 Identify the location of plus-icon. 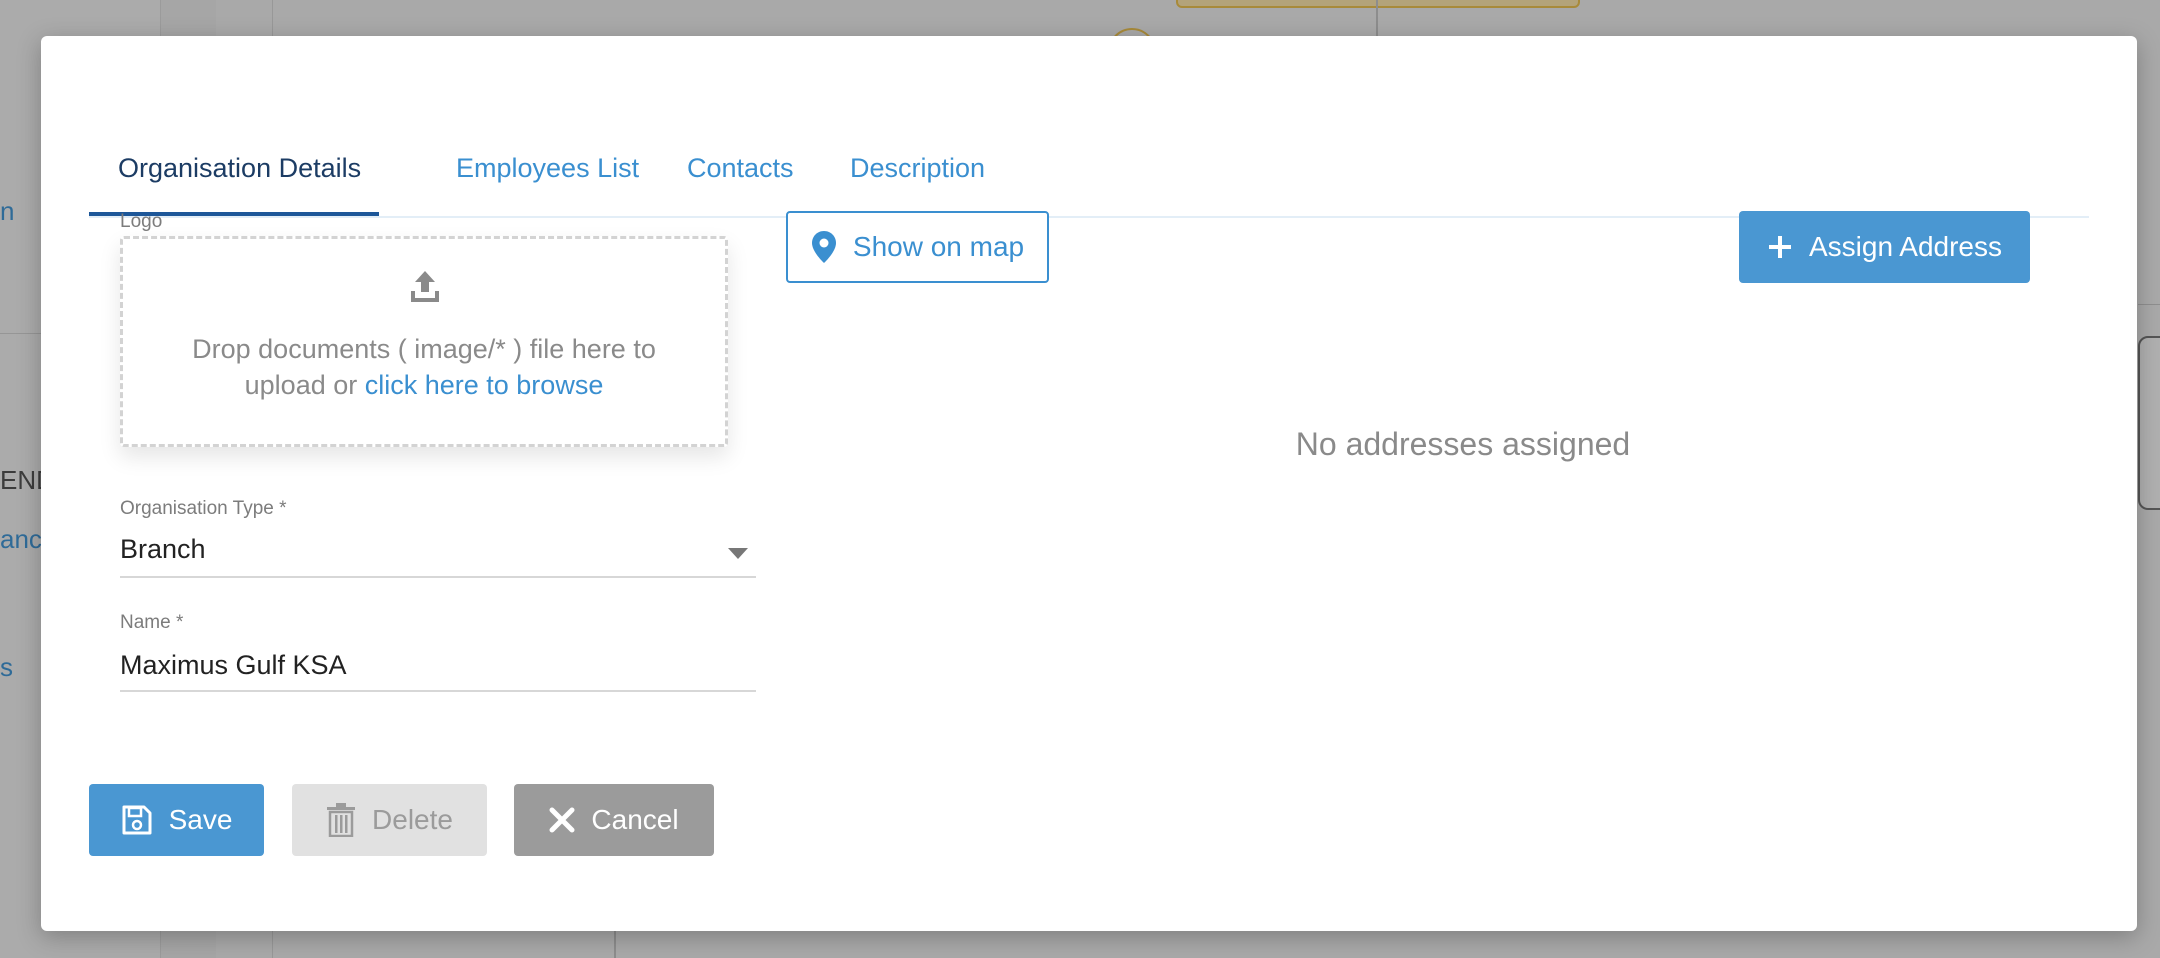
(1780, 247).